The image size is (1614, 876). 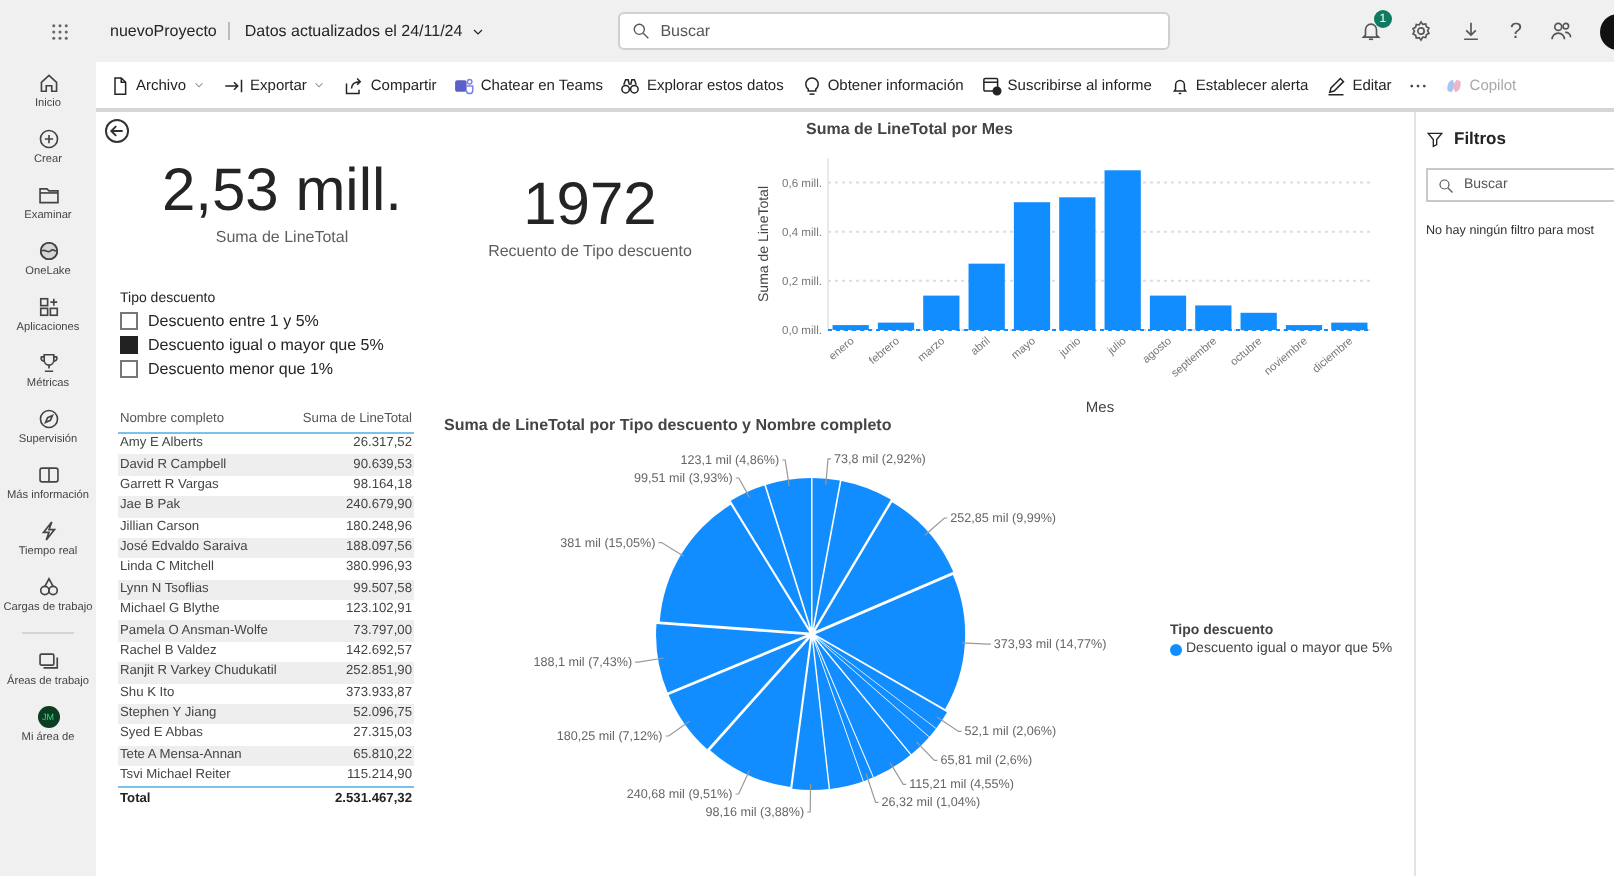 I want to click on apps-icon, so click(x=48, y=306).